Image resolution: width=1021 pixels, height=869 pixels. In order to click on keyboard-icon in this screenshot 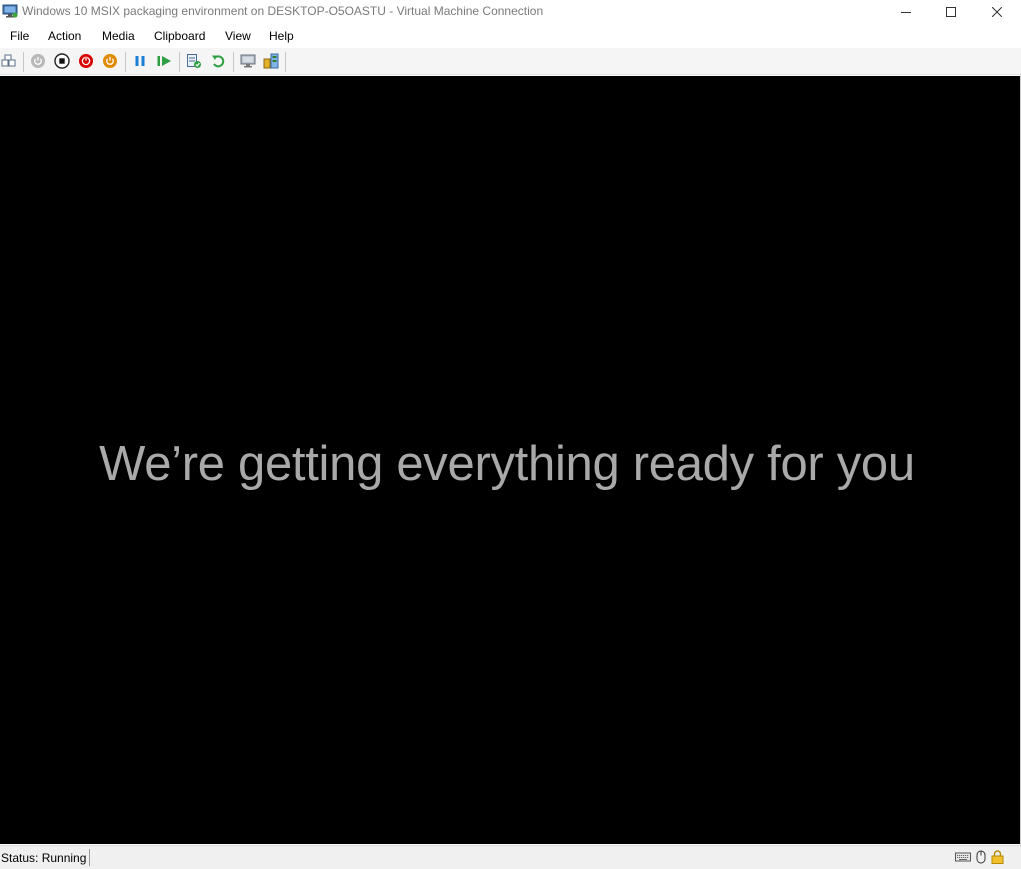, I will do `click(963, 857)`.